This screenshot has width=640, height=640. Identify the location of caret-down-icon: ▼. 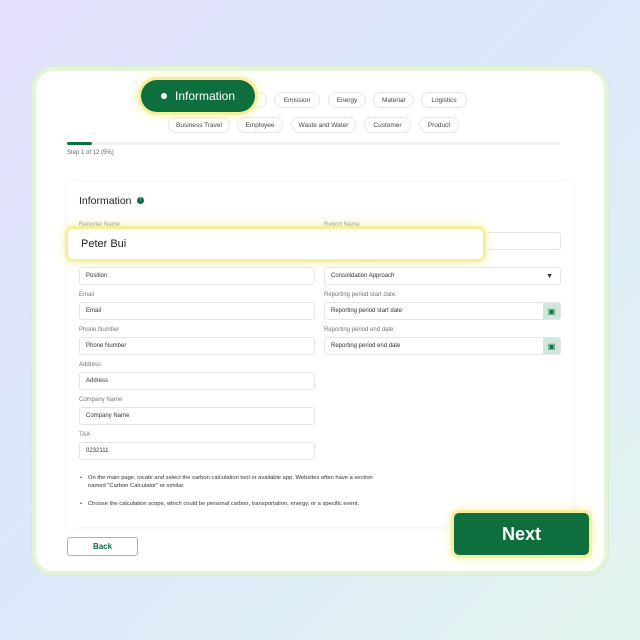
(549, 276).